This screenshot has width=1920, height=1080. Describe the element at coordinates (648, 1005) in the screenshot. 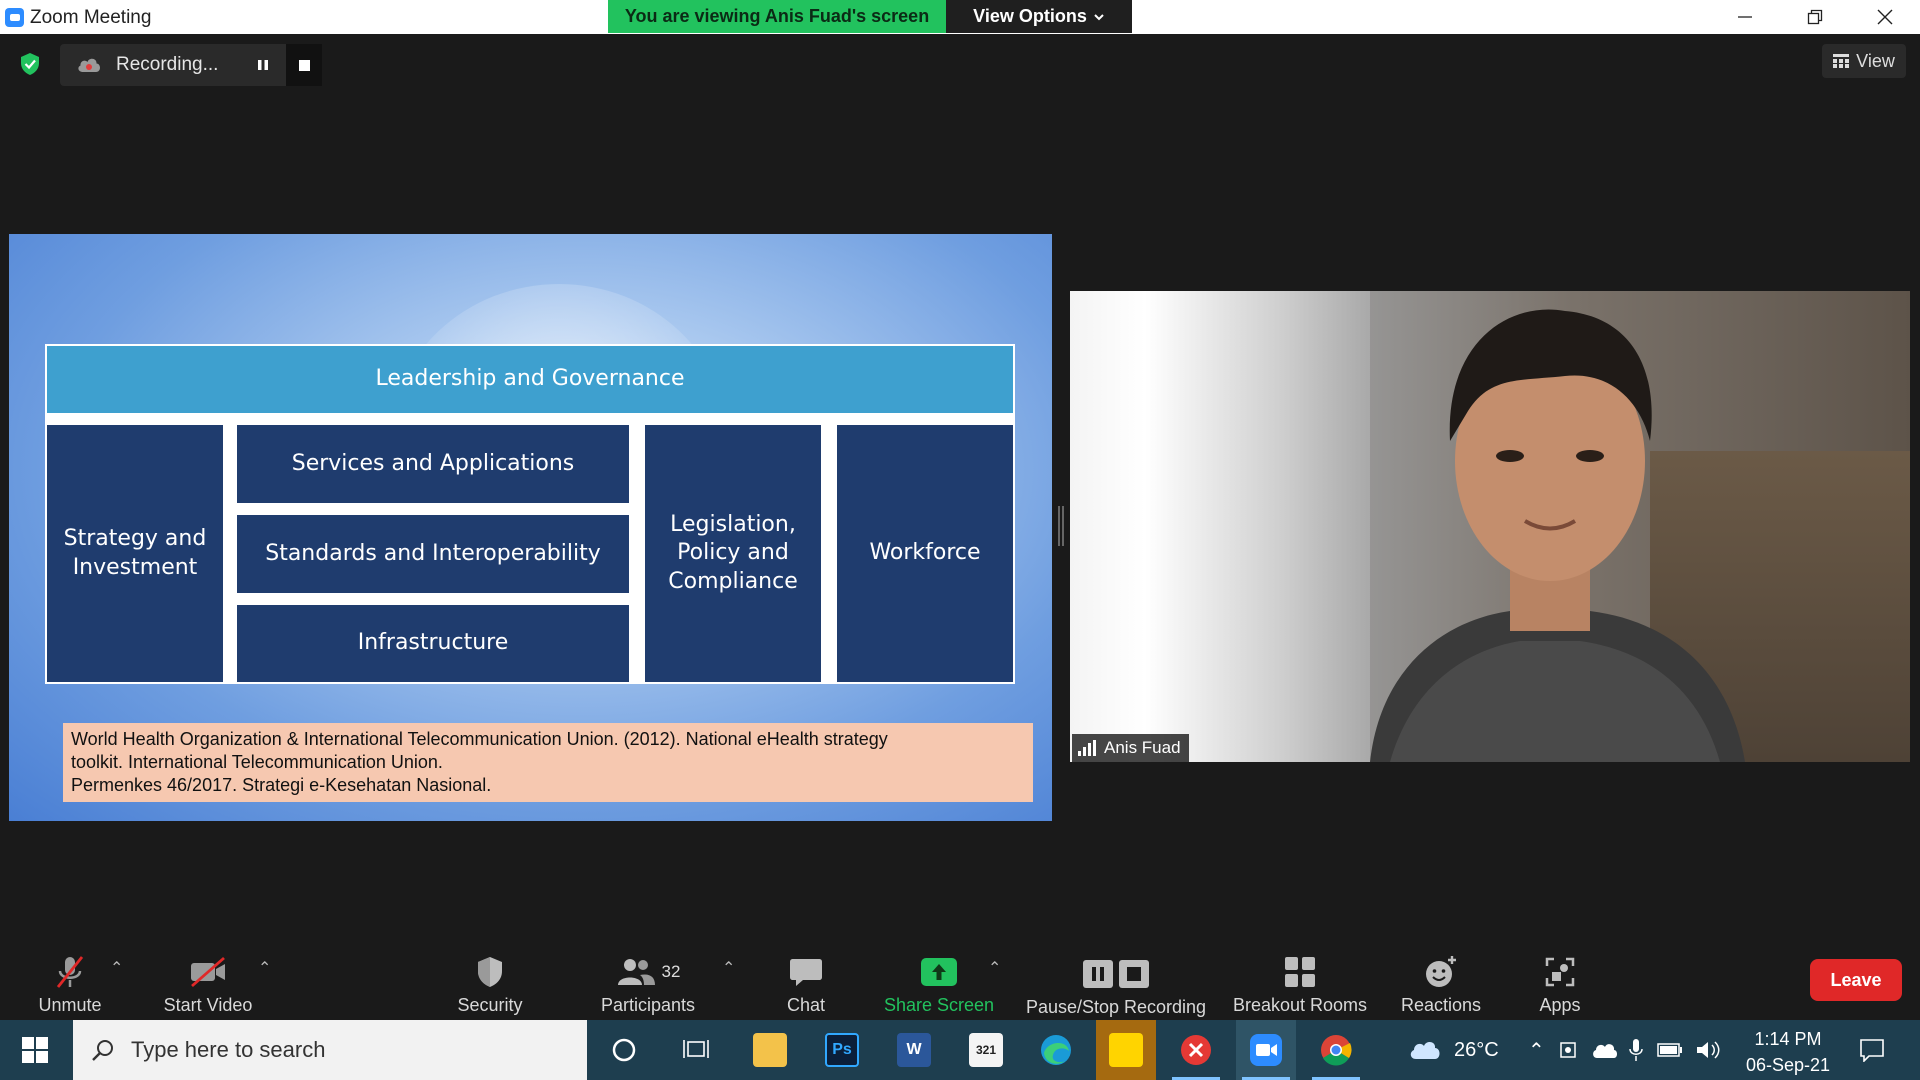

I see `participants-label: Participants` at that location.